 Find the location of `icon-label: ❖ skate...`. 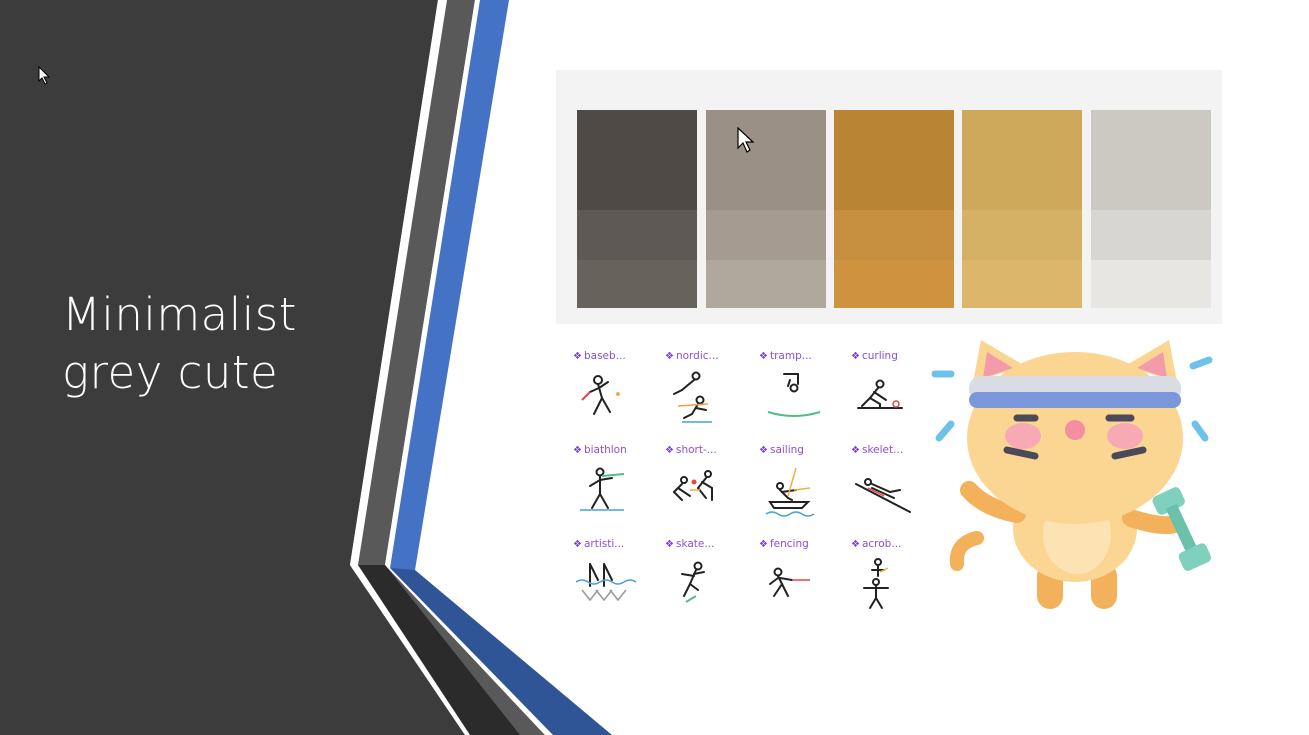

icon-label: ❖ skate... is located at coordinates (690, 544).